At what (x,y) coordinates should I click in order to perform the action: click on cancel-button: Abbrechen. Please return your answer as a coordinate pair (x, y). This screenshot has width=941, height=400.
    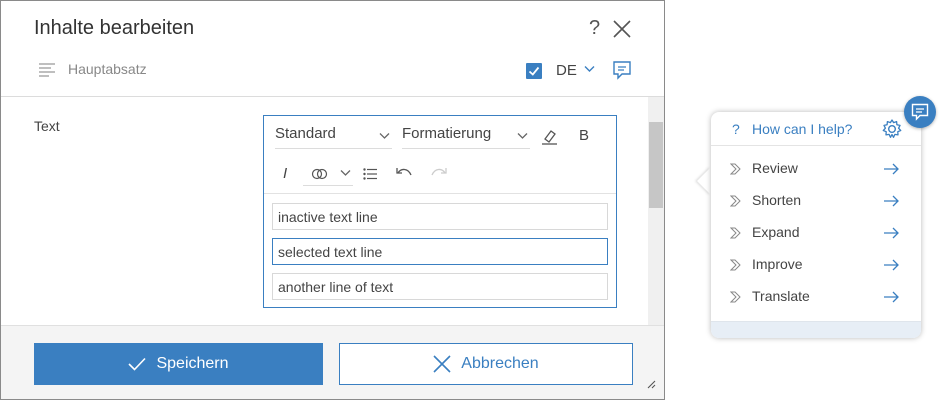
    Looking at the image, I should click on (486, 364).